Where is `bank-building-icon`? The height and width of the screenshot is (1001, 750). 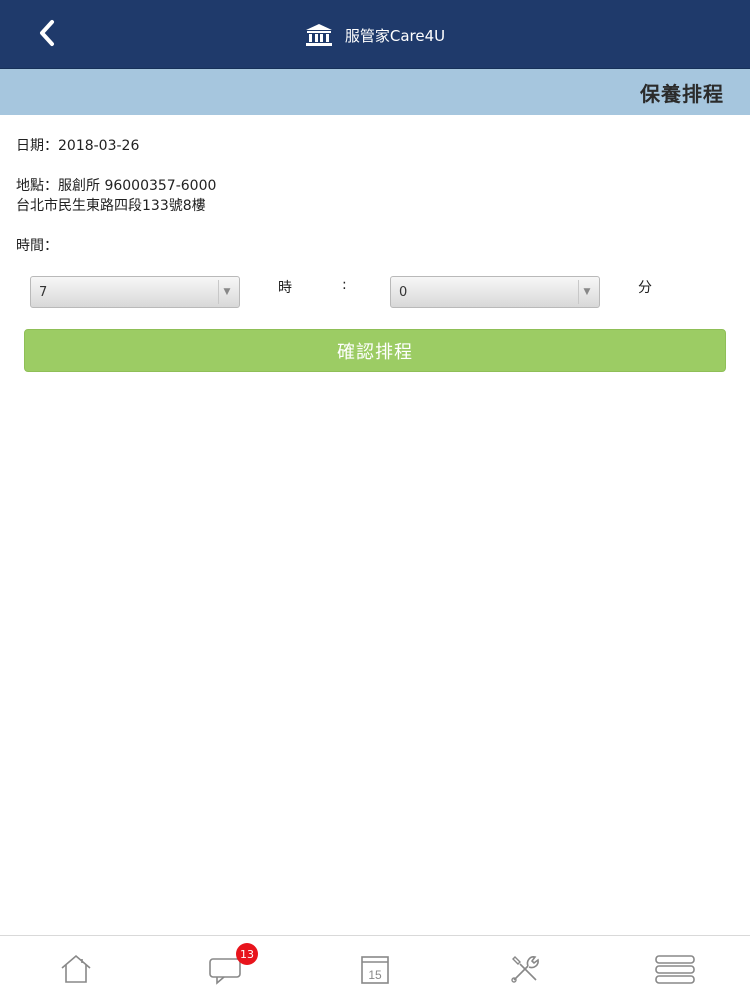
bank-building-icon is located at coordinates (319, 35).